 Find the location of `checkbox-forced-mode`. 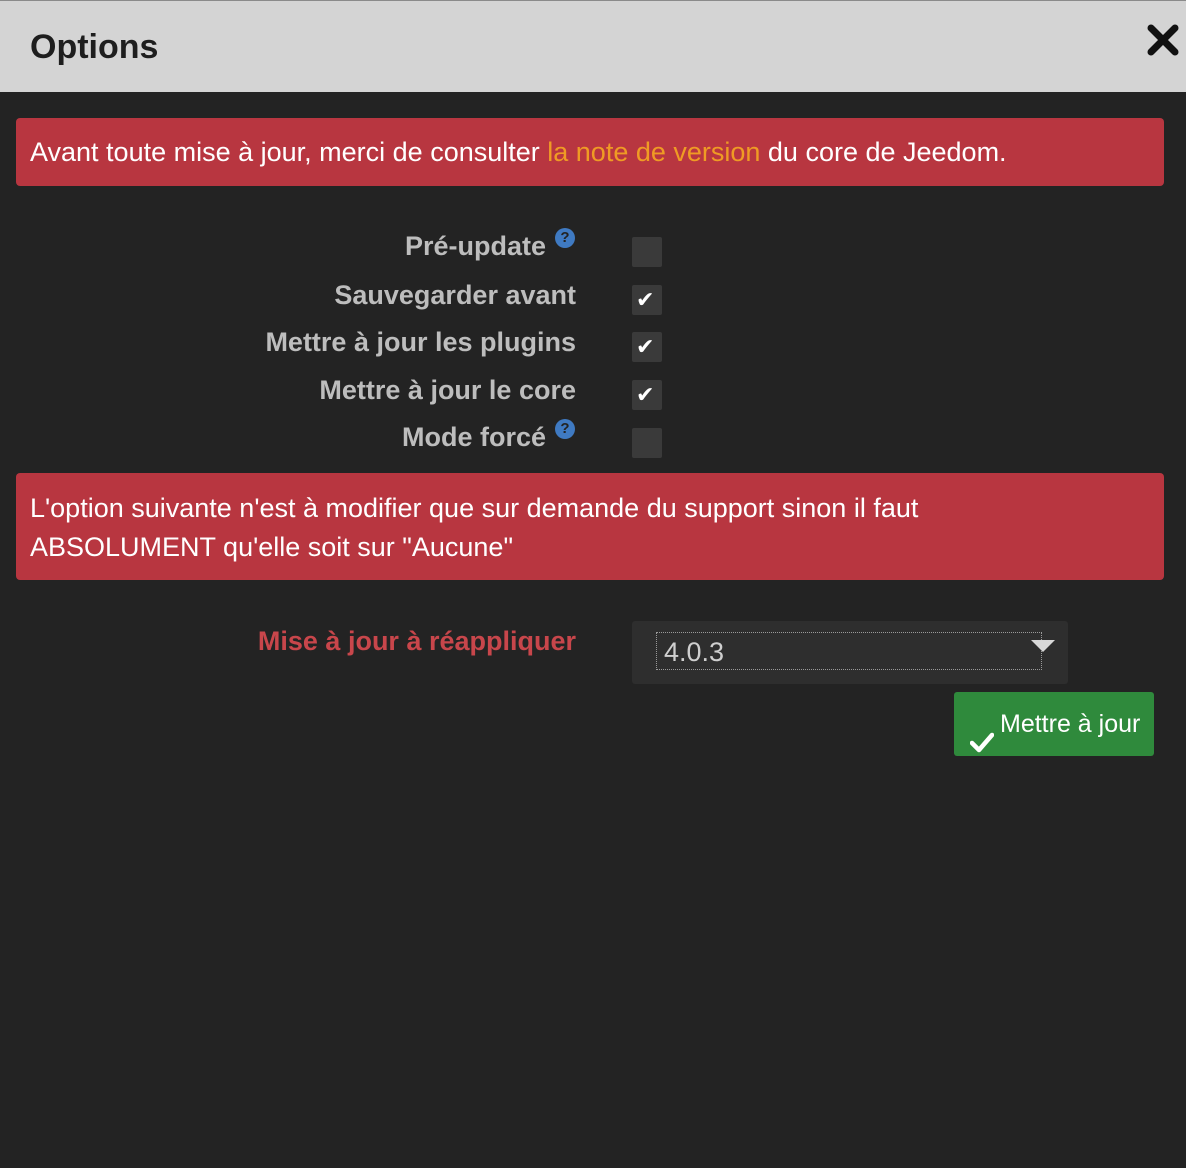

checkbox-forced-mode is located at coordinates (647, 443).